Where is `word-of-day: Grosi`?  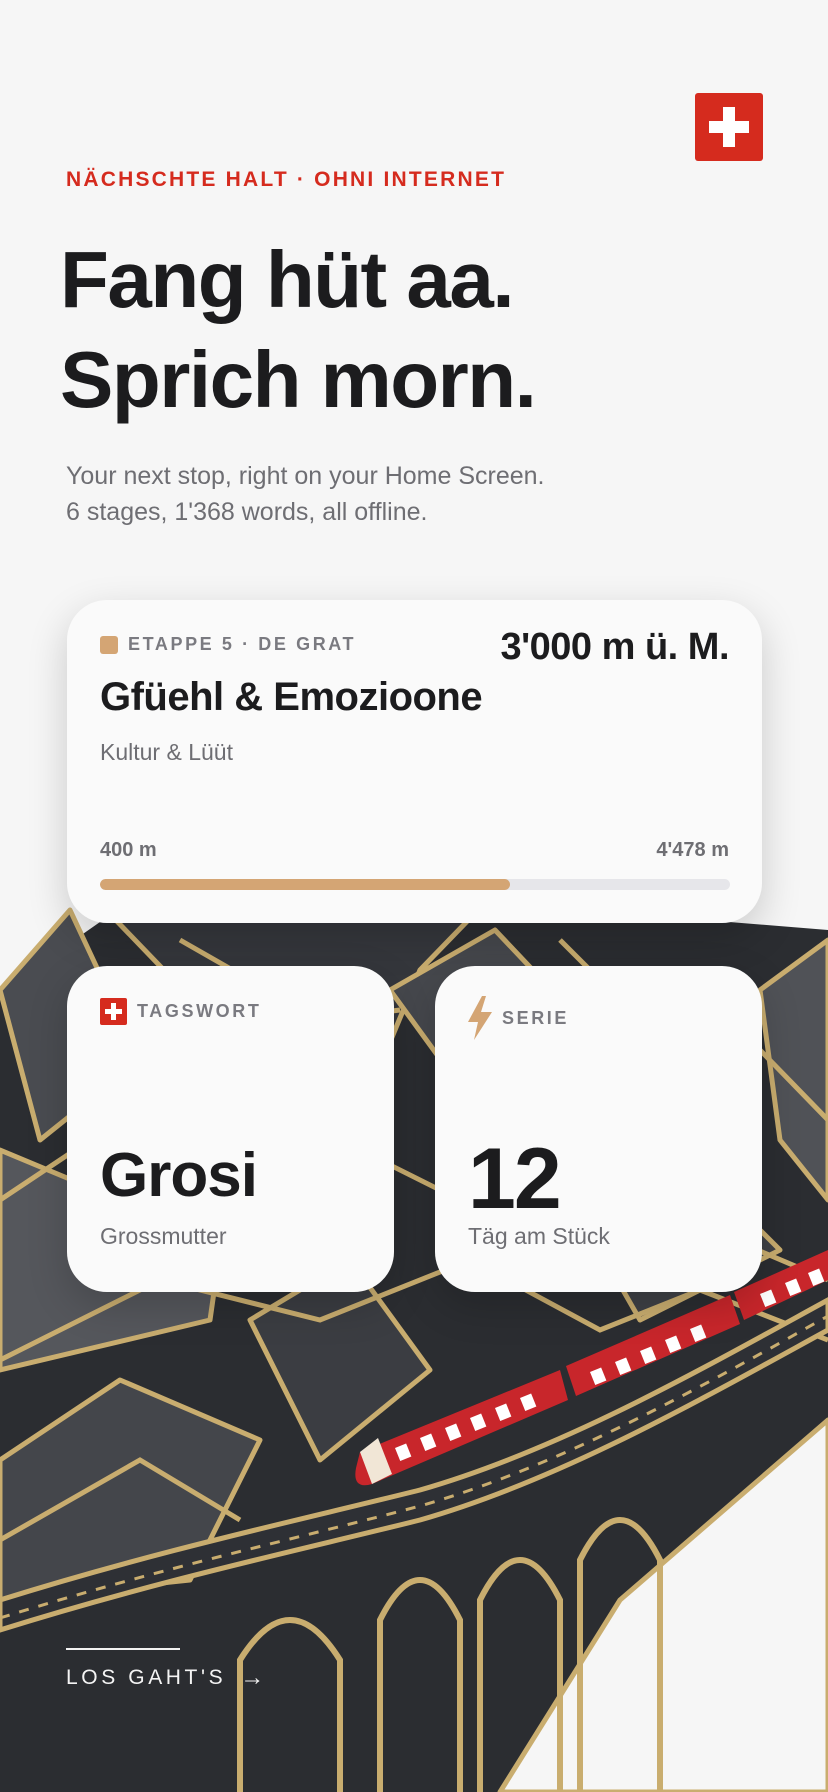 word-of-day: Grosi is located at coordinates (179, 1175).